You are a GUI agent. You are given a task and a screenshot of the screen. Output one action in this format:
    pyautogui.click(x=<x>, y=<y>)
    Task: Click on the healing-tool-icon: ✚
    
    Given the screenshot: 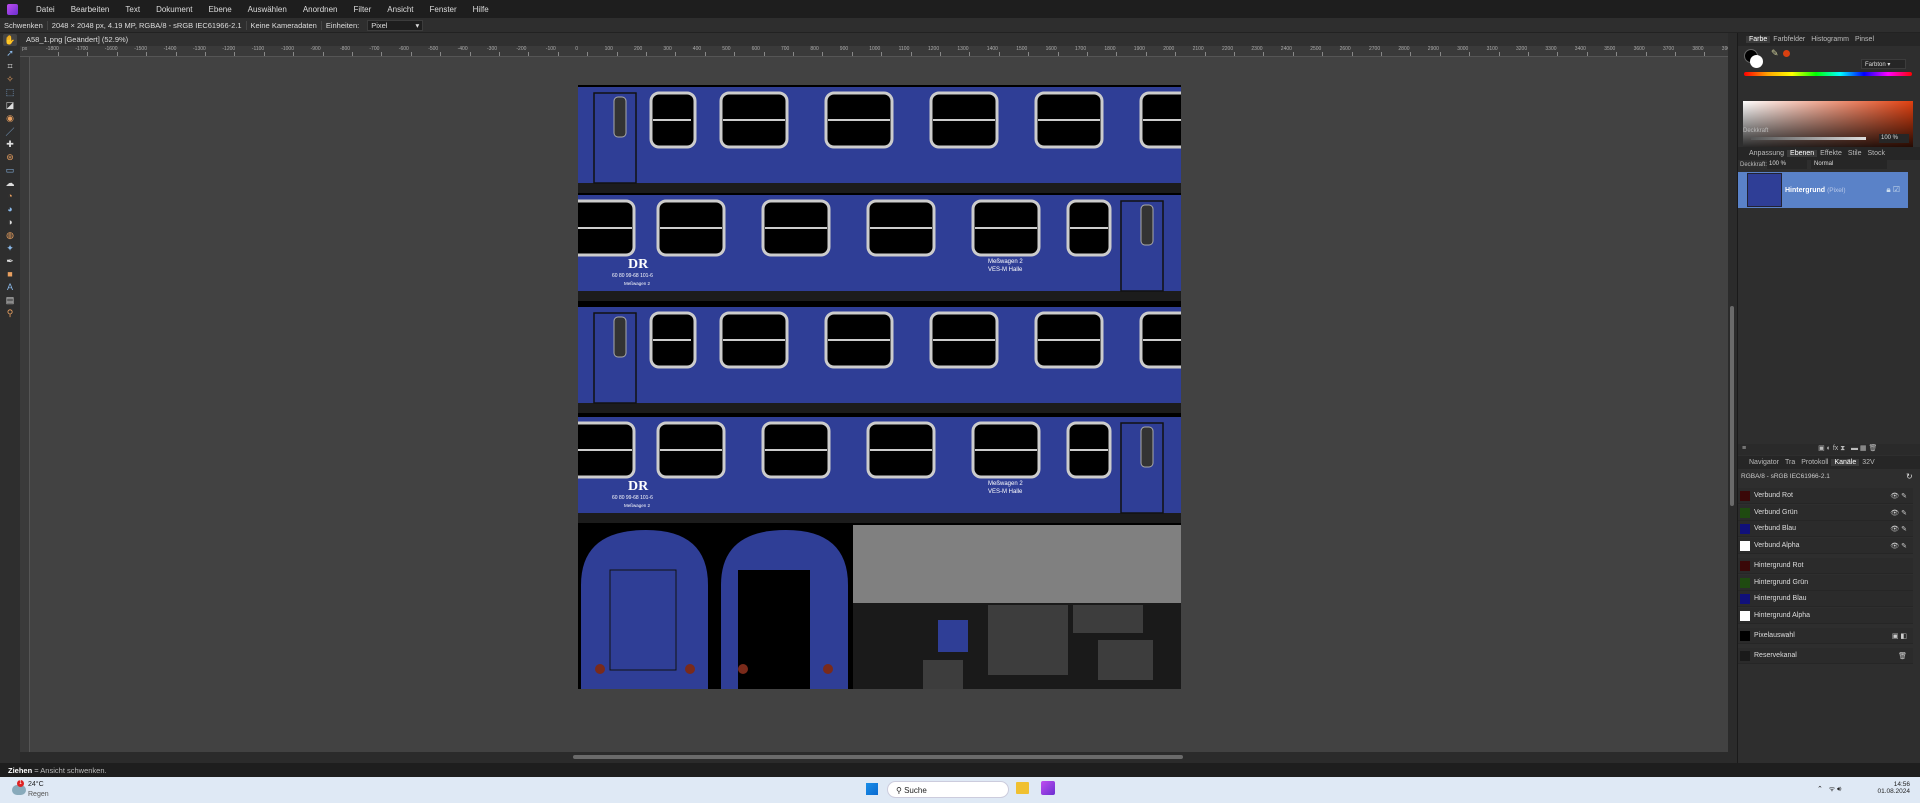 What is the action you would take?
    pyautogui.click(x=10, y=144)
    